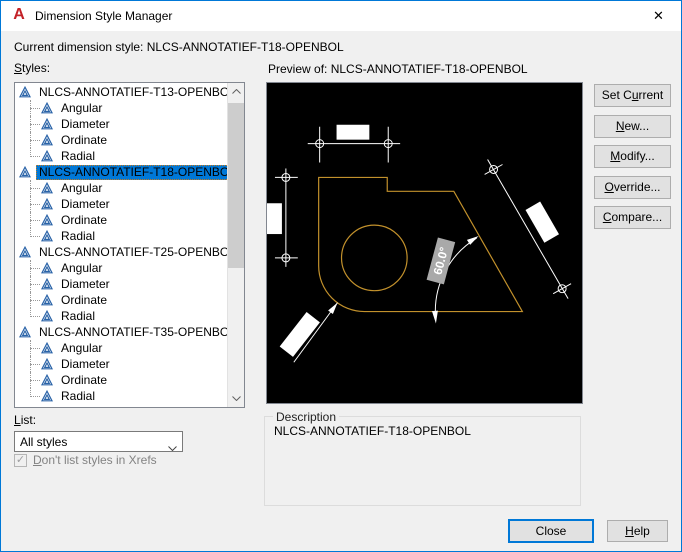 This screenshot has width=682, height=552. I want to click on tree-item-style: NLCS-ANNOTATIEF-T25-OPENBOL, so click(125, 252).